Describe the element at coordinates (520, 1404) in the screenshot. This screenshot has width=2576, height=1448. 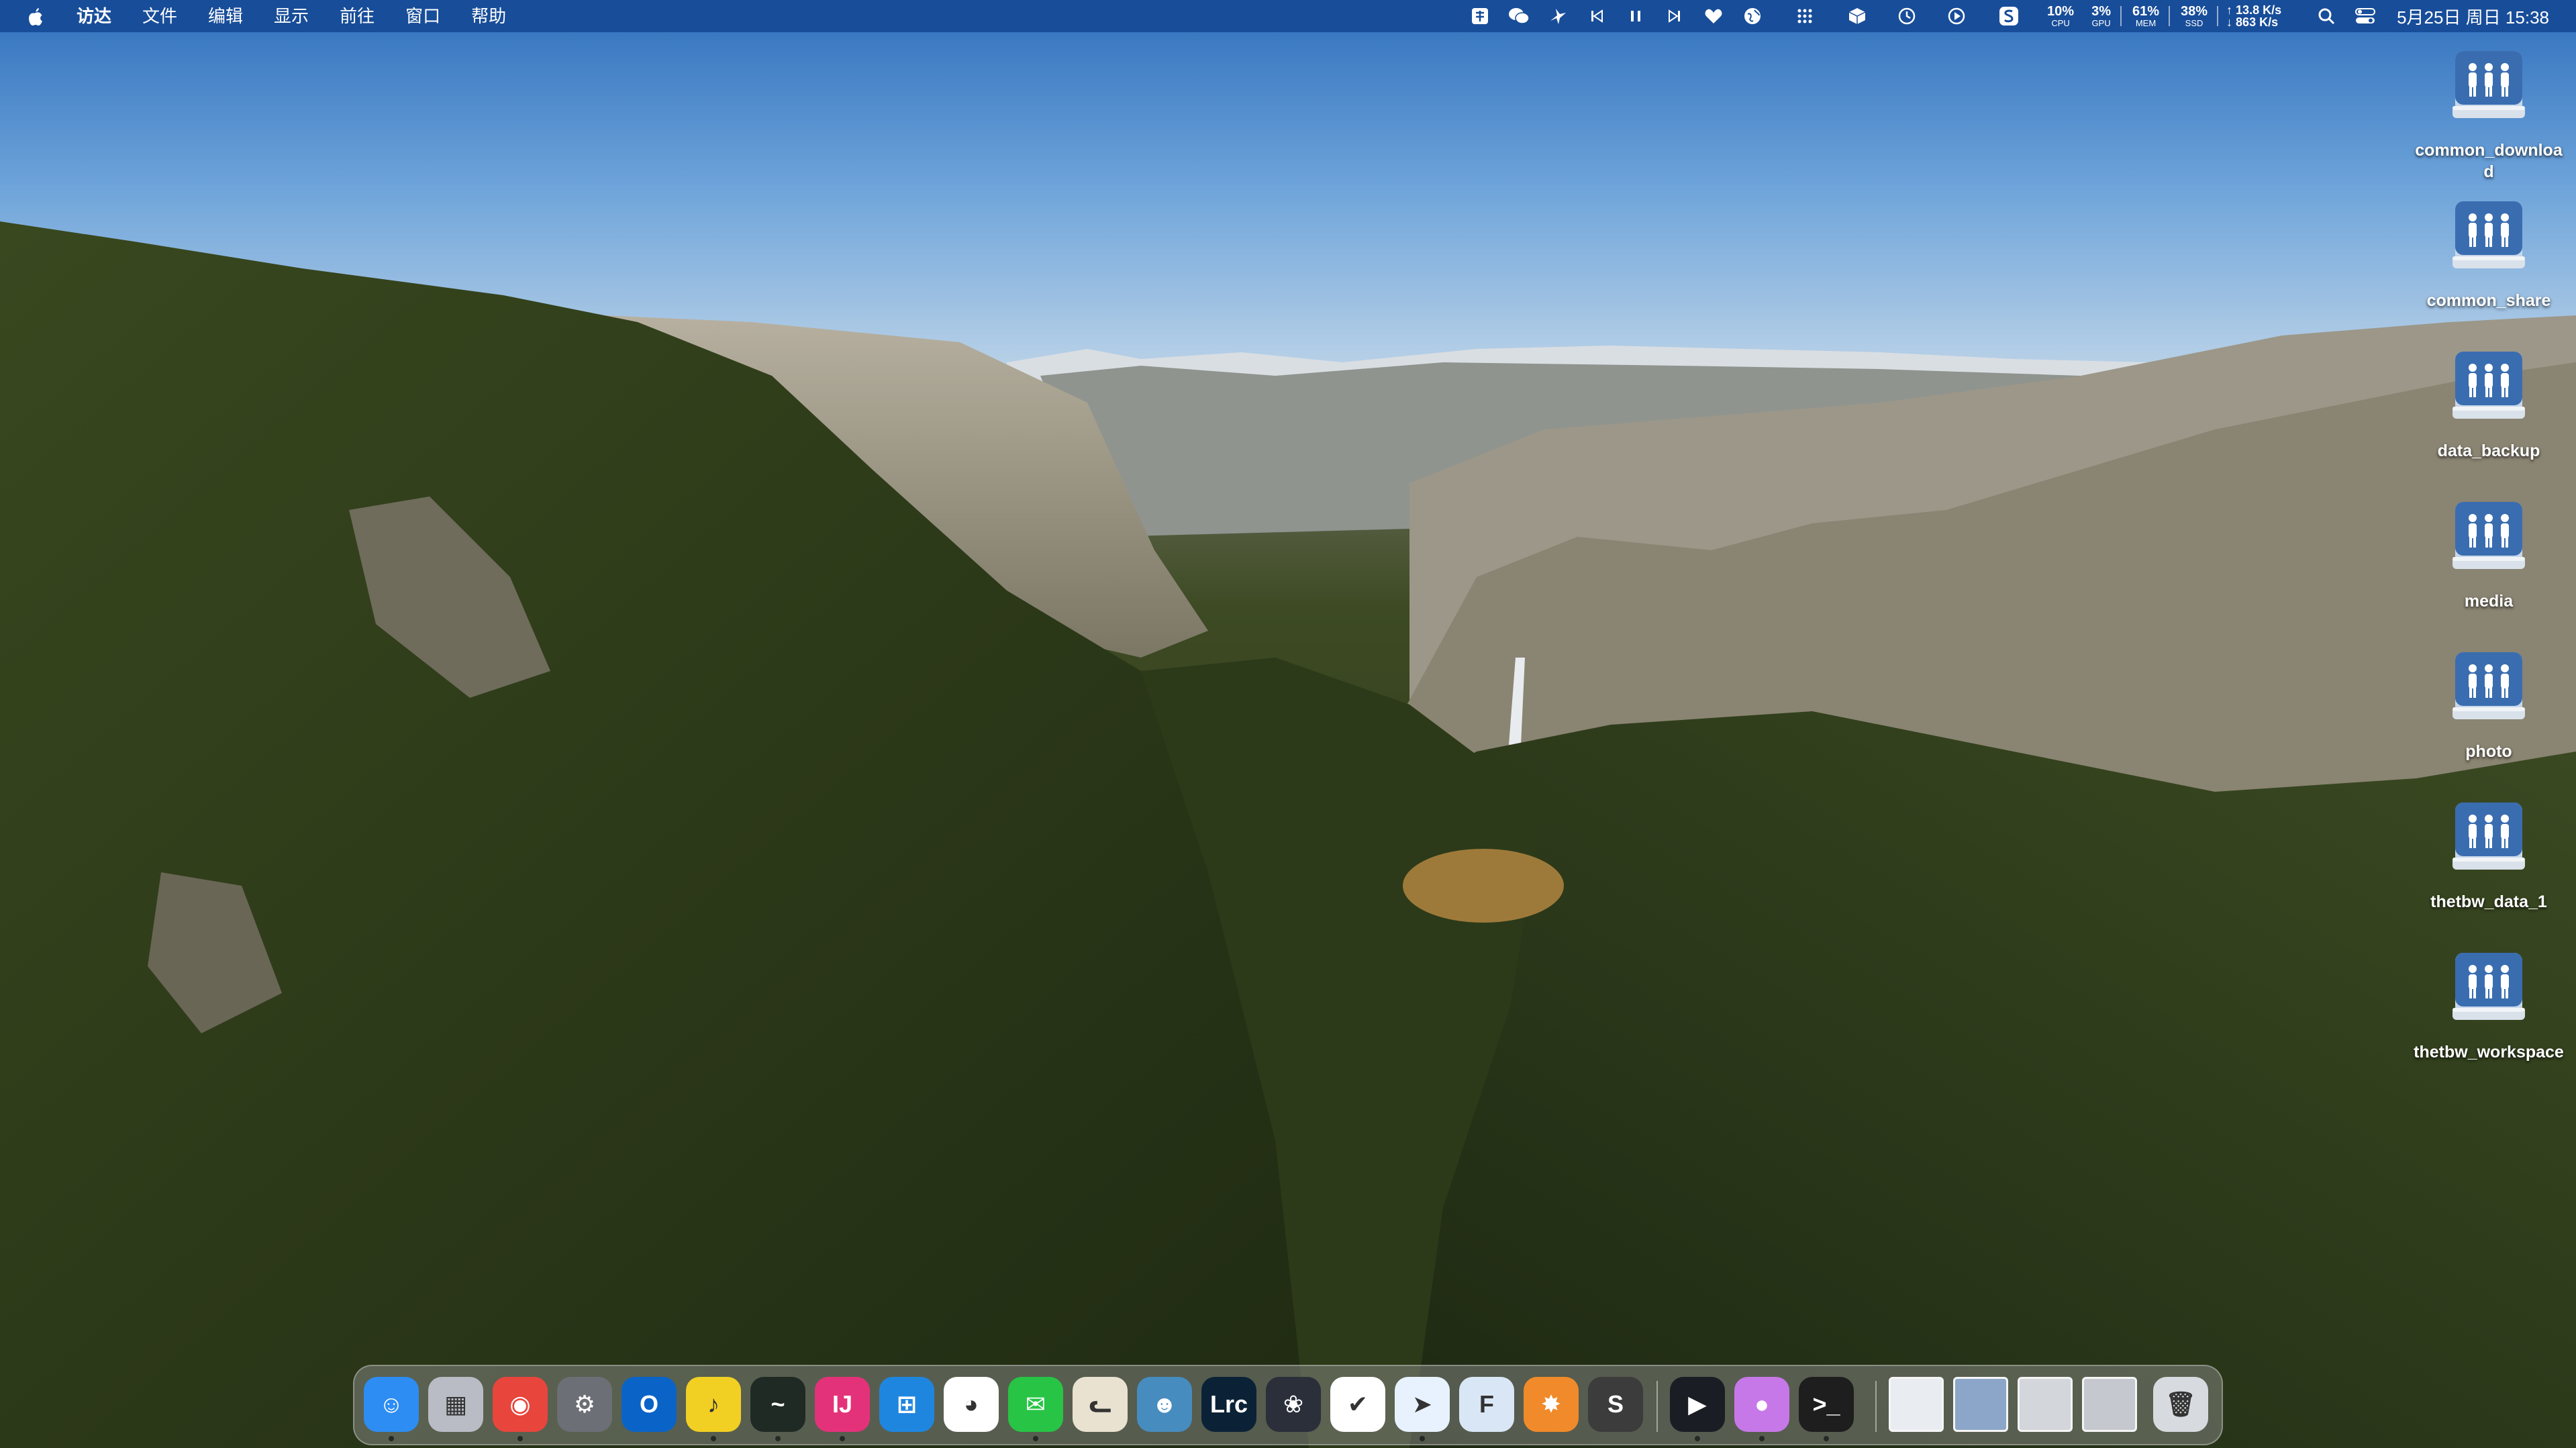
I see `dock-chrome-icon: ◉` at that location.